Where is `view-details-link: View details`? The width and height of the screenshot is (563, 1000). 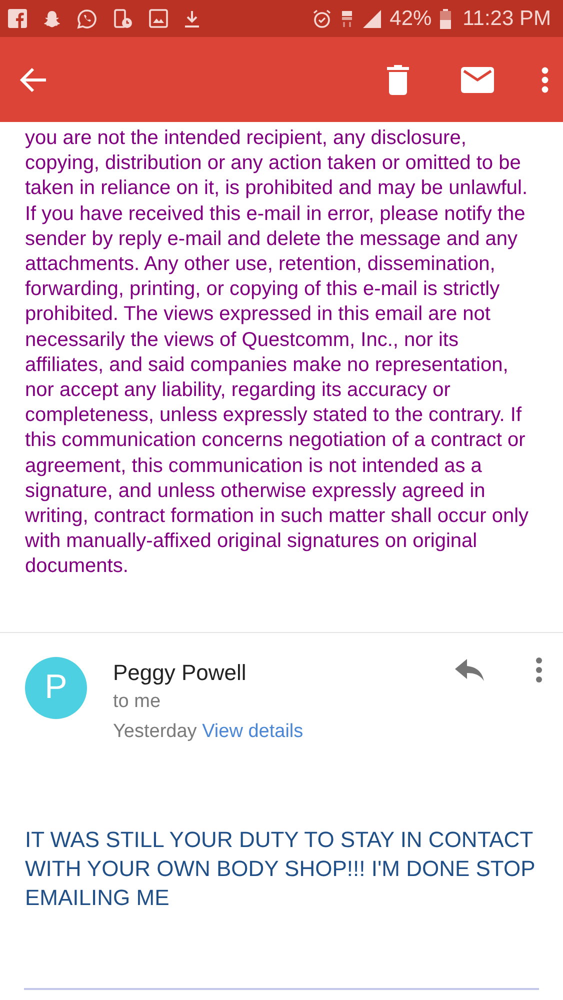
view-details-link: View details is located at coordinates (253, 731).